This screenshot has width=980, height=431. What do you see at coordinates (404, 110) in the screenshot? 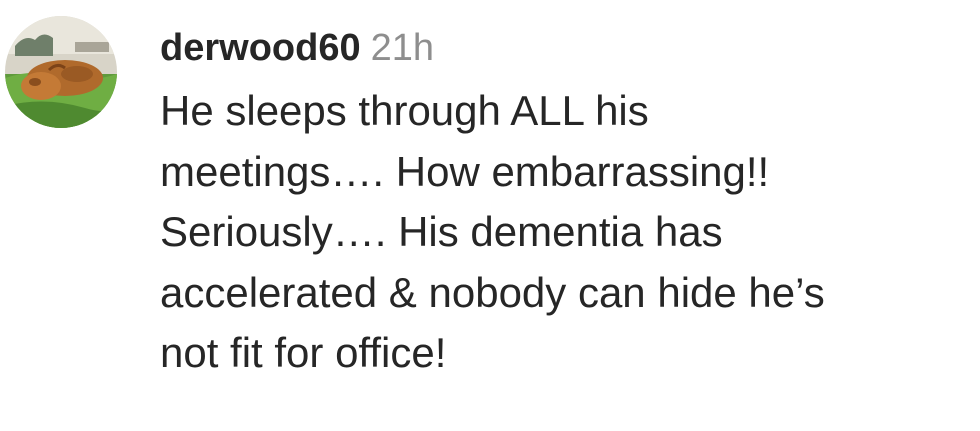
I see `comment-text-line: He sleeps through ALL his` at bounding box center [404, 110].